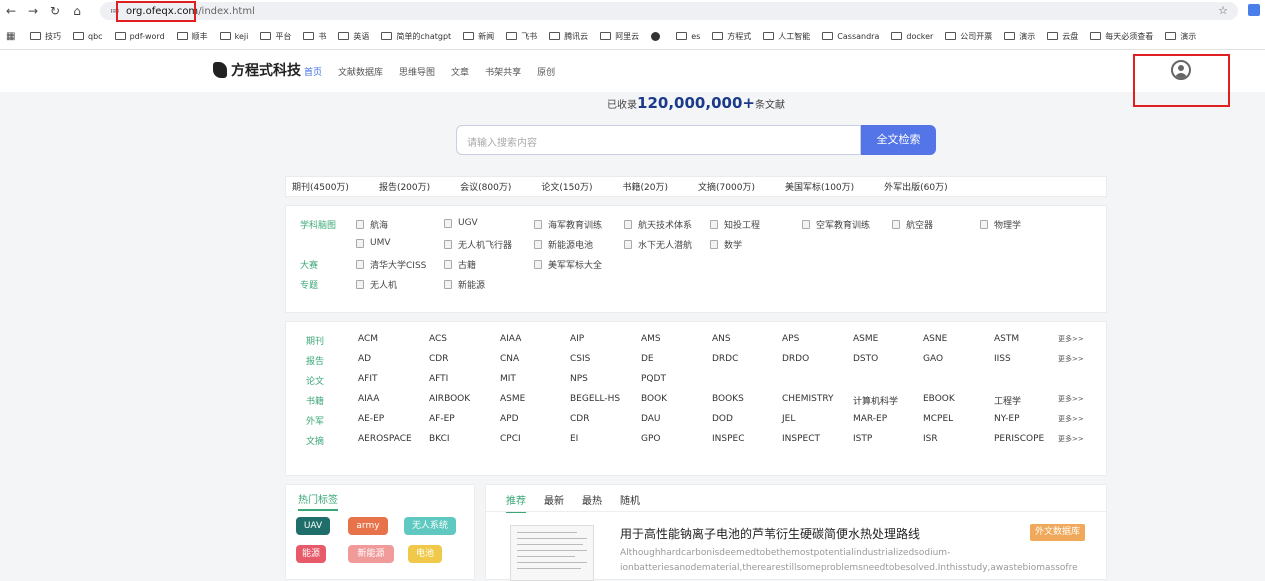 Image resolution: width=1265 pixels, height=581 pixels. Describe the element at coordinates (461, 223) in the screenshot. I see `subject-item: UGV` at that location.